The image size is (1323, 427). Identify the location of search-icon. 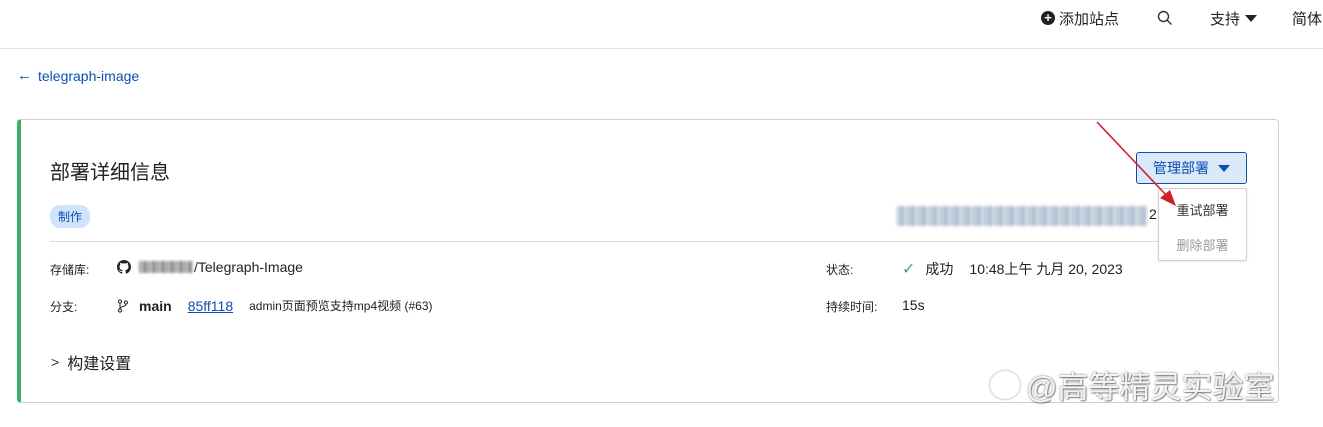
(1164, 17).